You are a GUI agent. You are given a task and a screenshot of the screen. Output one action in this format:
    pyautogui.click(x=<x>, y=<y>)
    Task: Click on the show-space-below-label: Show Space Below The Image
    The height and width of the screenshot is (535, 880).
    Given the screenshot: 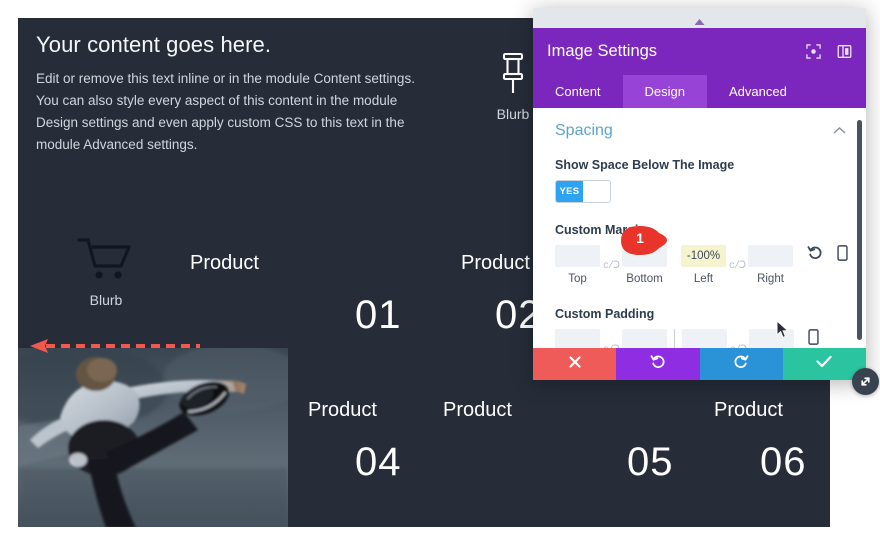 What is the action you would take?
    pyautogui.click(x=645, y=165)
    